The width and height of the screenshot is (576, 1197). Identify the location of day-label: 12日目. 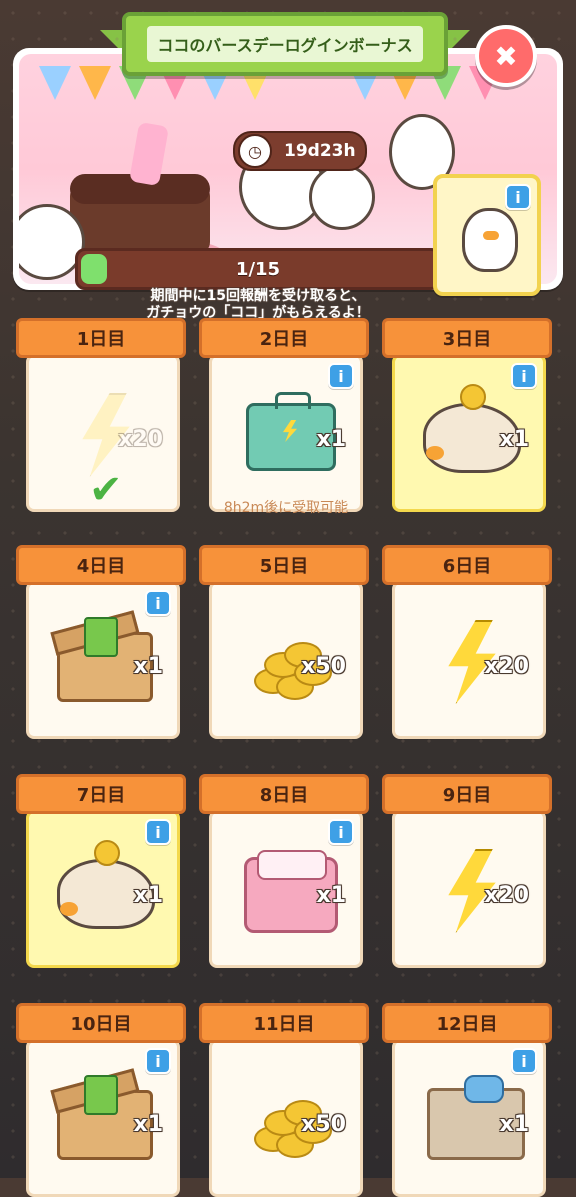
(467, 1023).